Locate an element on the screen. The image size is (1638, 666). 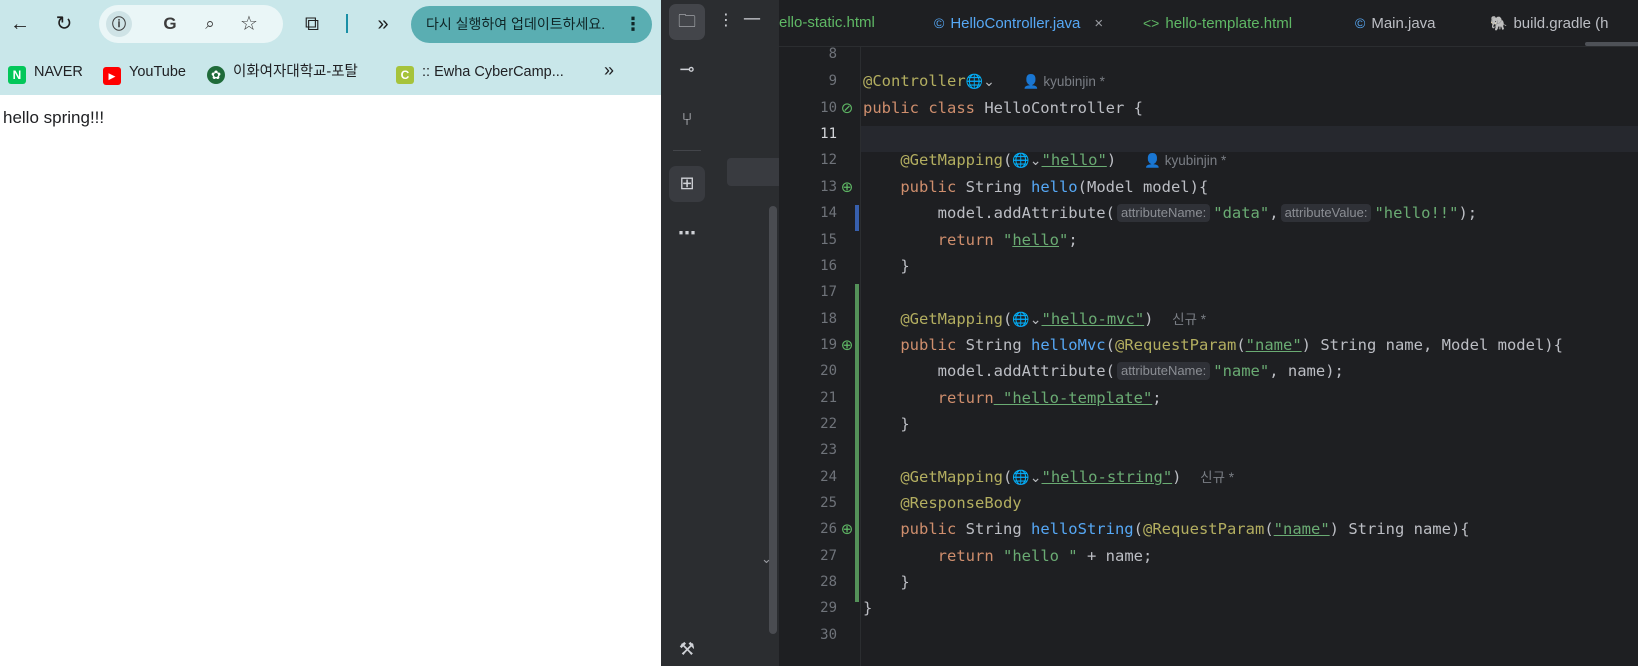
line-number: 22 is located at coordinates (828, 424).